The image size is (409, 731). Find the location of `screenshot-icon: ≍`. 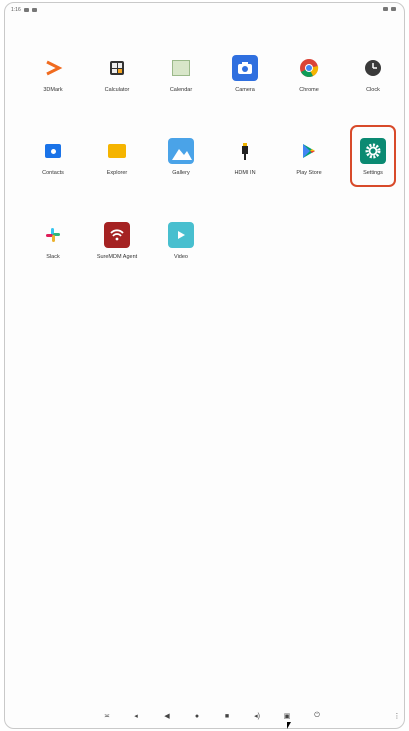

screenshot-icon: ≍ is located at coordinates (107, 716).